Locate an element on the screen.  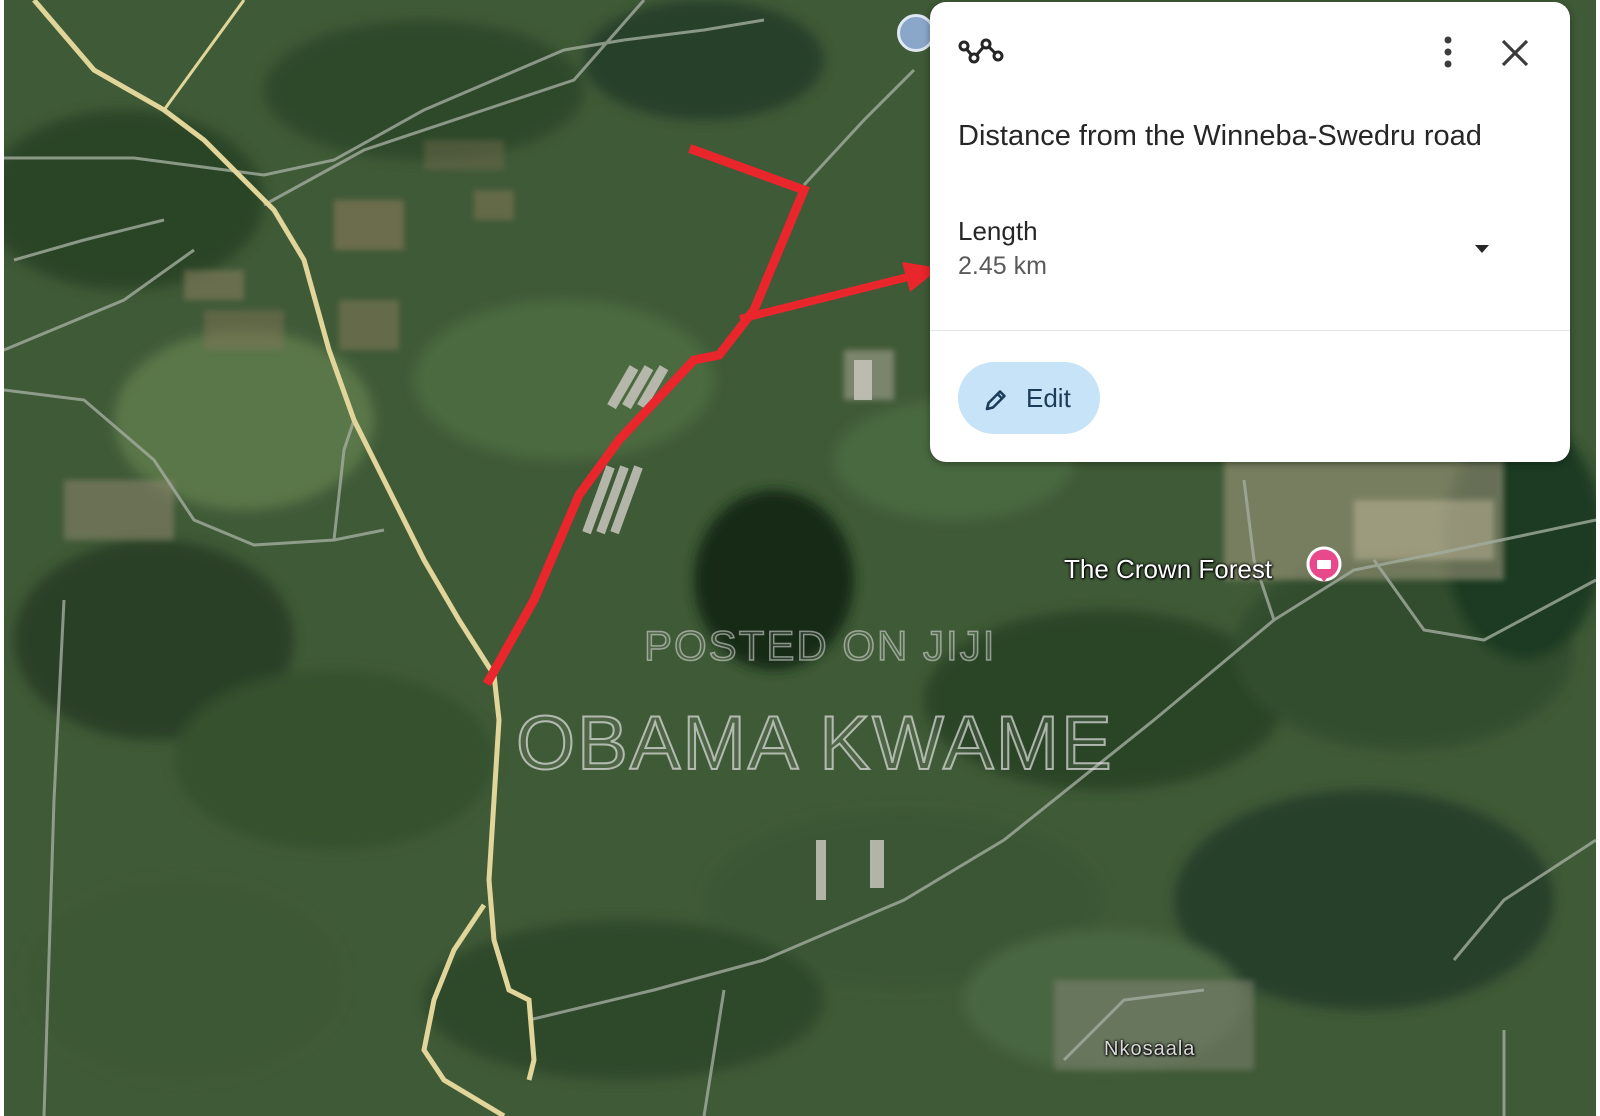
panel-divider is located at coordinates (1250, 330).